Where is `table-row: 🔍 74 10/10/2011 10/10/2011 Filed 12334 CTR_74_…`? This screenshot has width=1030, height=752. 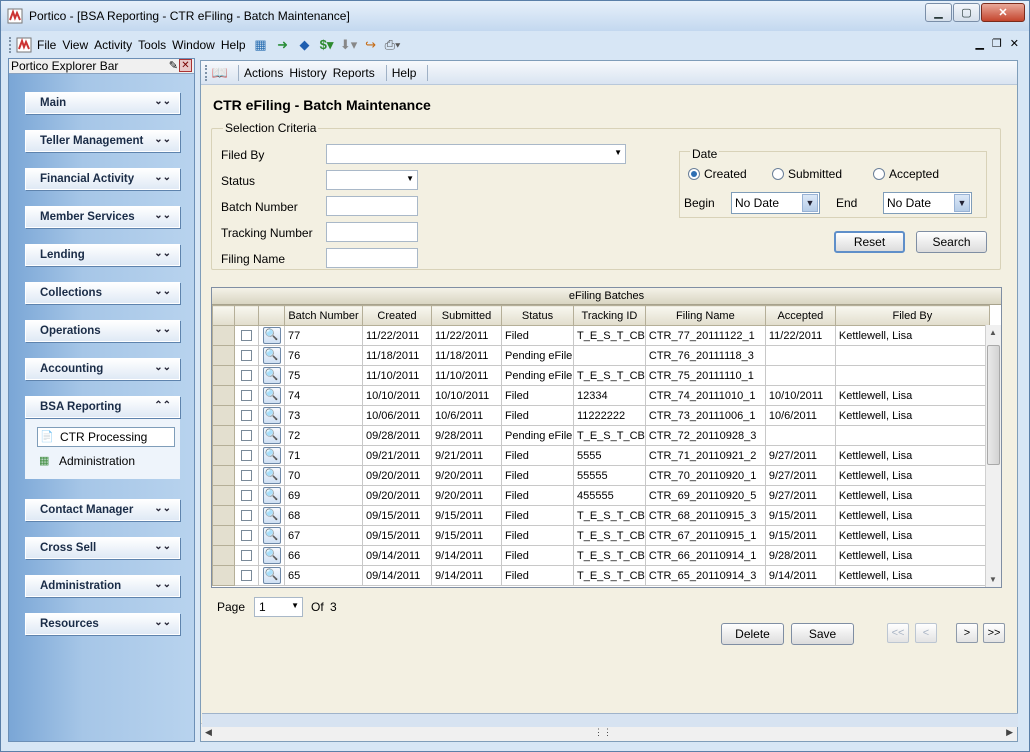 table-row: 🔍 74 10/10/2011 10/10/2011 Filed 12334 CTR_74_… is located at coordinates (601, 395).